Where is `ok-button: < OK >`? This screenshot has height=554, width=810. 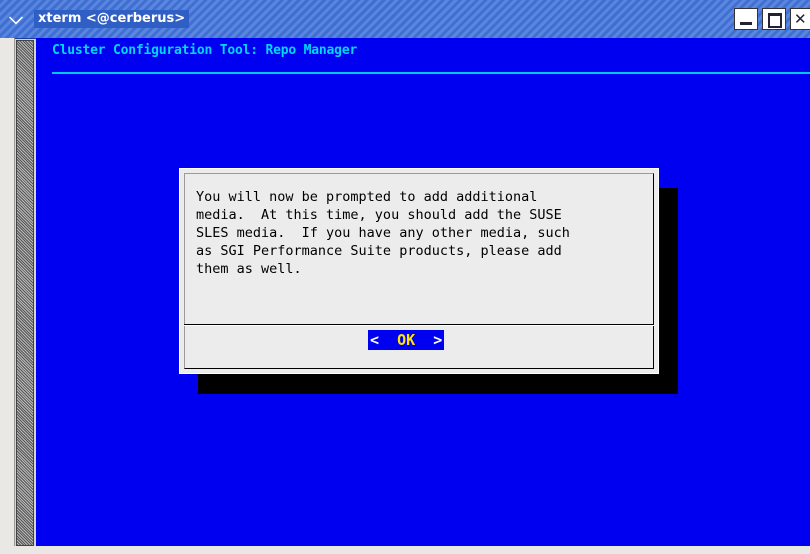 ok-button: < OK > is located at coordinates (406, 340).